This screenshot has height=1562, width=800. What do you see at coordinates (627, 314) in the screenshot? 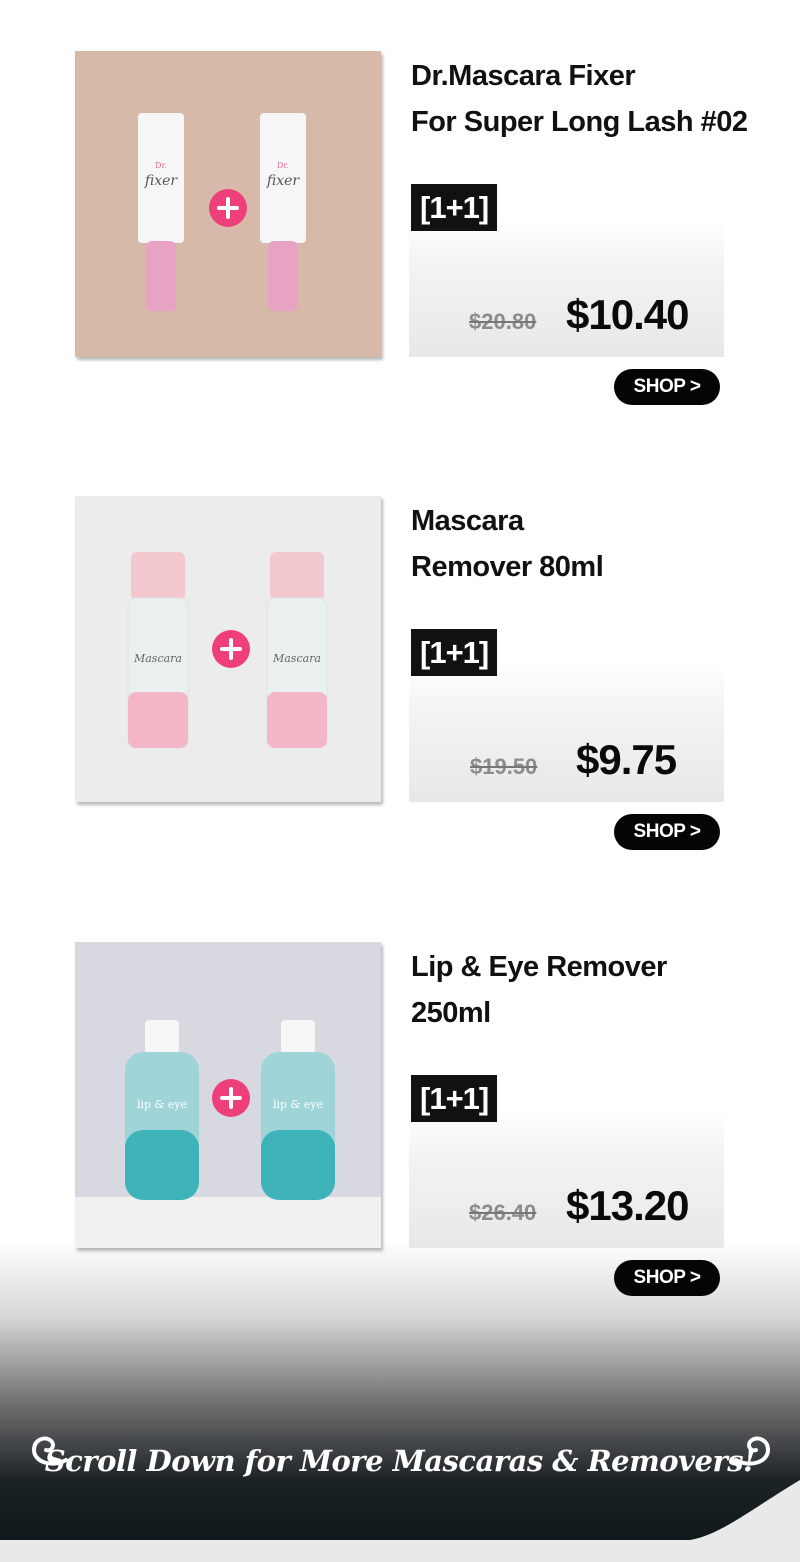
I see `sale-price: $10.40` at bounding box center [627, 314].